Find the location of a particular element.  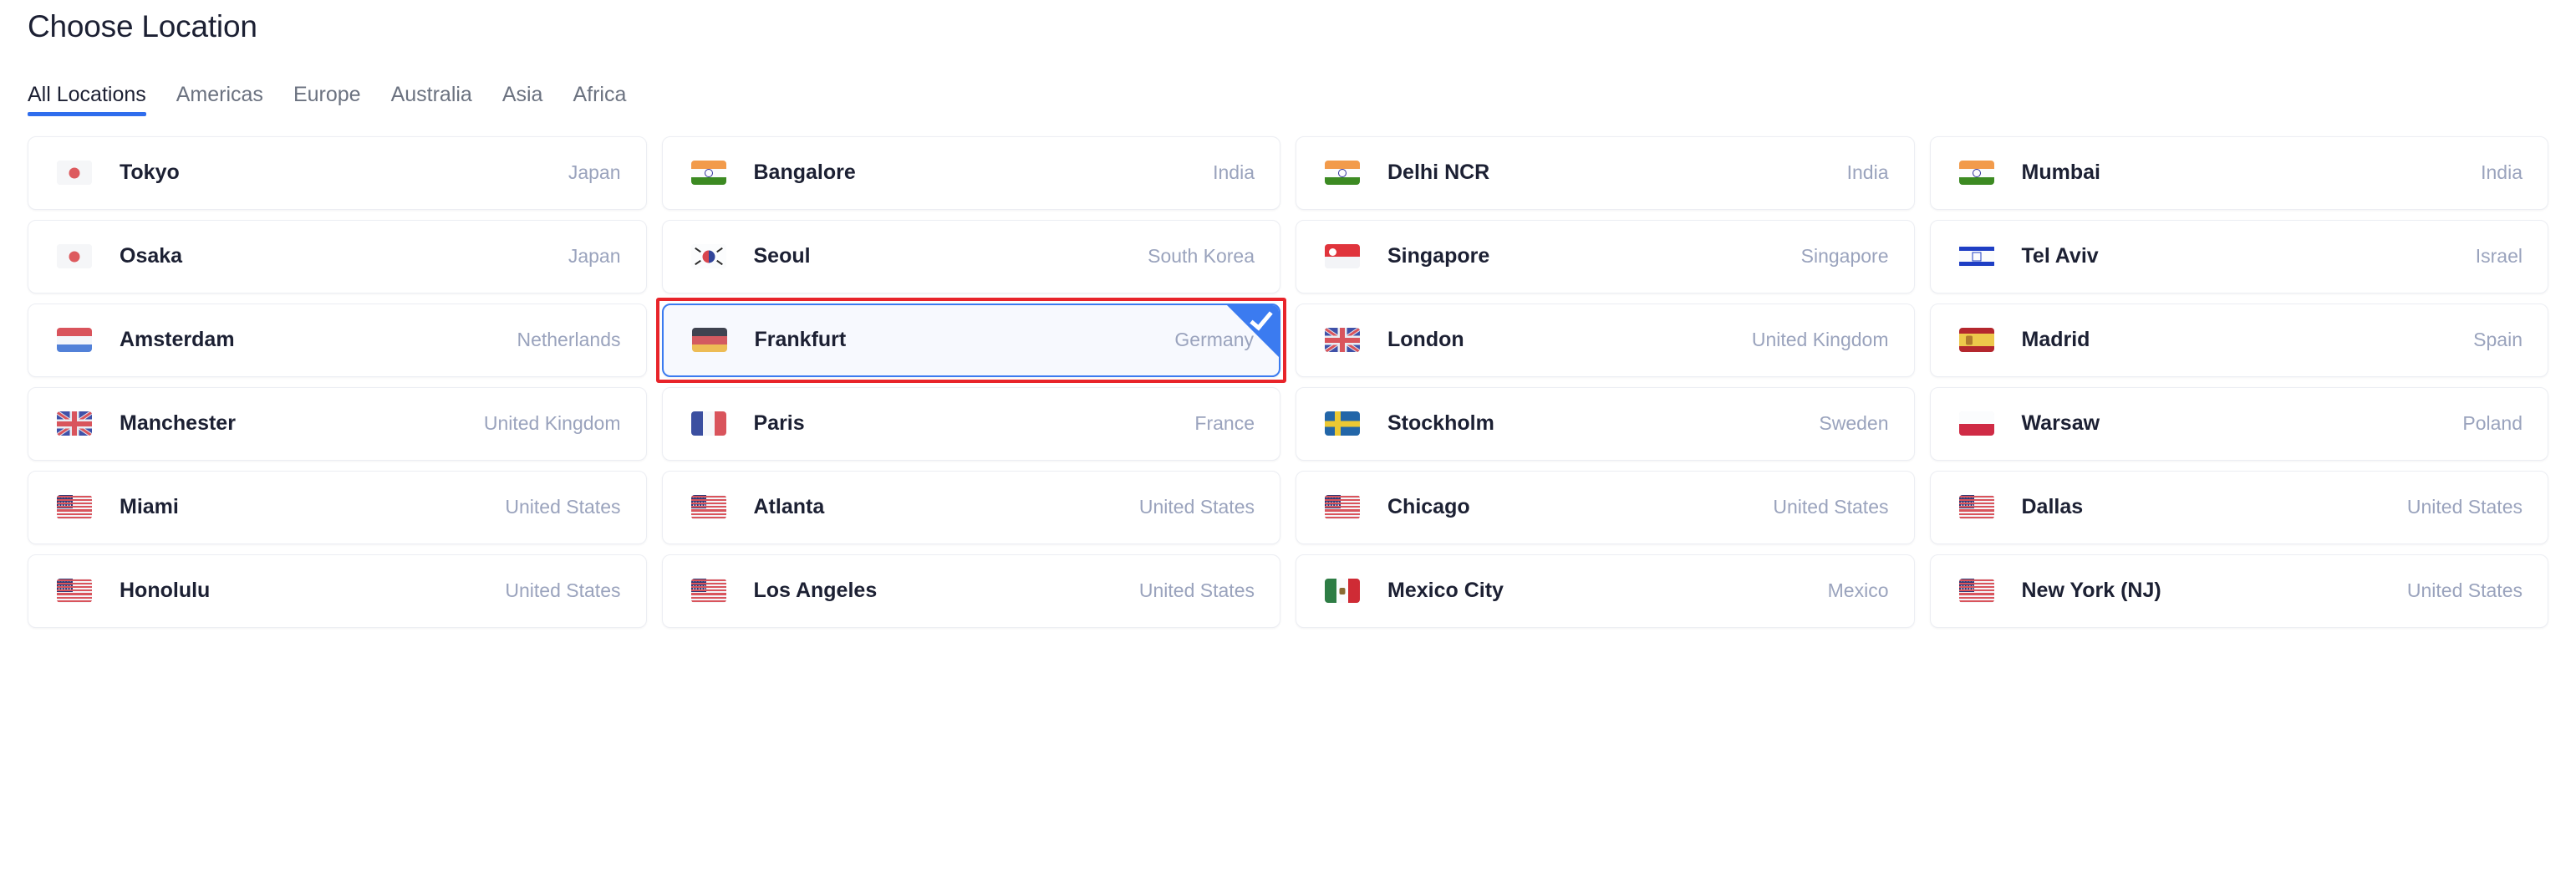

flag-sg-icon is located at coordinates (1342, 256).